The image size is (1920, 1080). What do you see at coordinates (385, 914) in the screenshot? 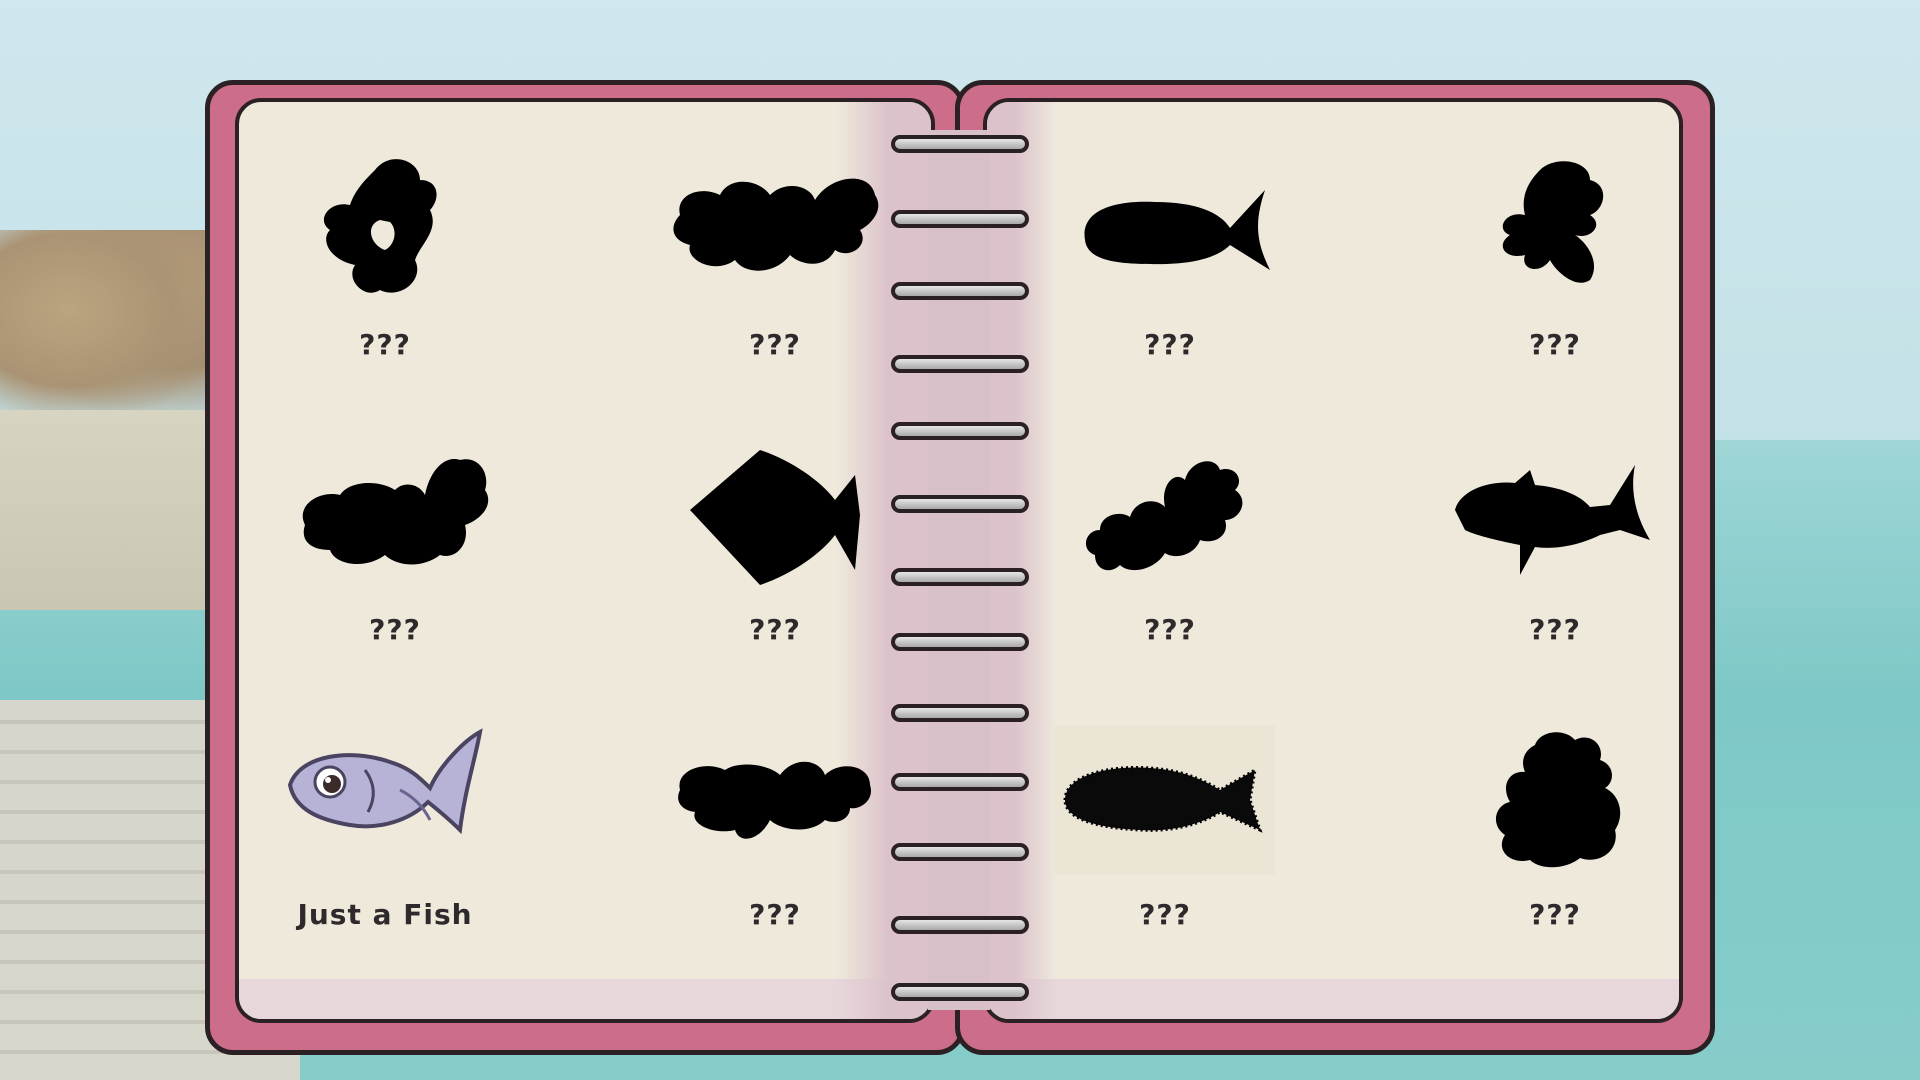
I see `fish-name: Just a Fish` at bounding box center [385, 914].